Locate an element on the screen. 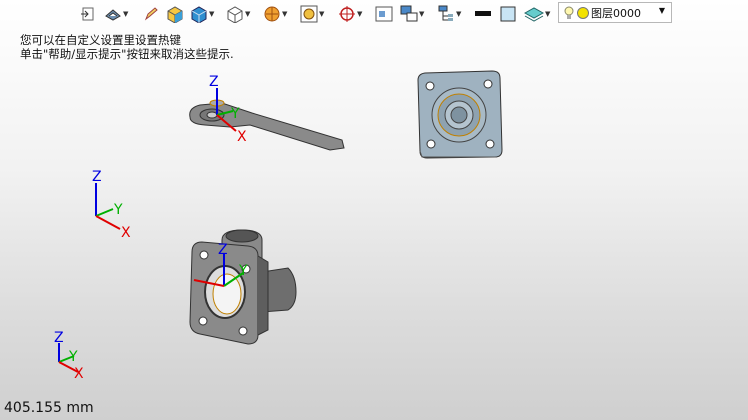 Image resolution: width=748 pixels, height=420 pixels. valve-body-part is located at coordinates (243, 287).